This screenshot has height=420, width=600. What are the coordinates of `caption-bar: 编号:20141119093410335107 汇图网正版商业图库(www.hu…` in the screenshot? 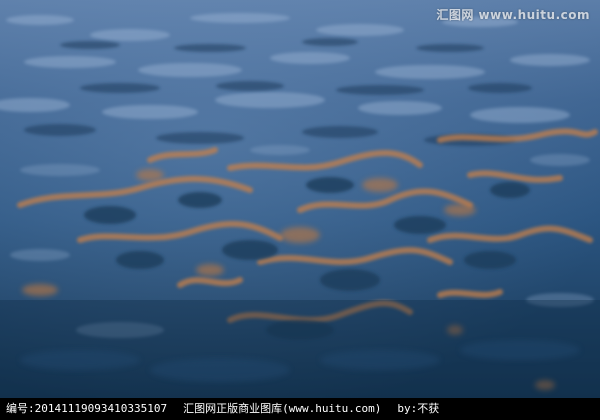 It's located at (300, 409).